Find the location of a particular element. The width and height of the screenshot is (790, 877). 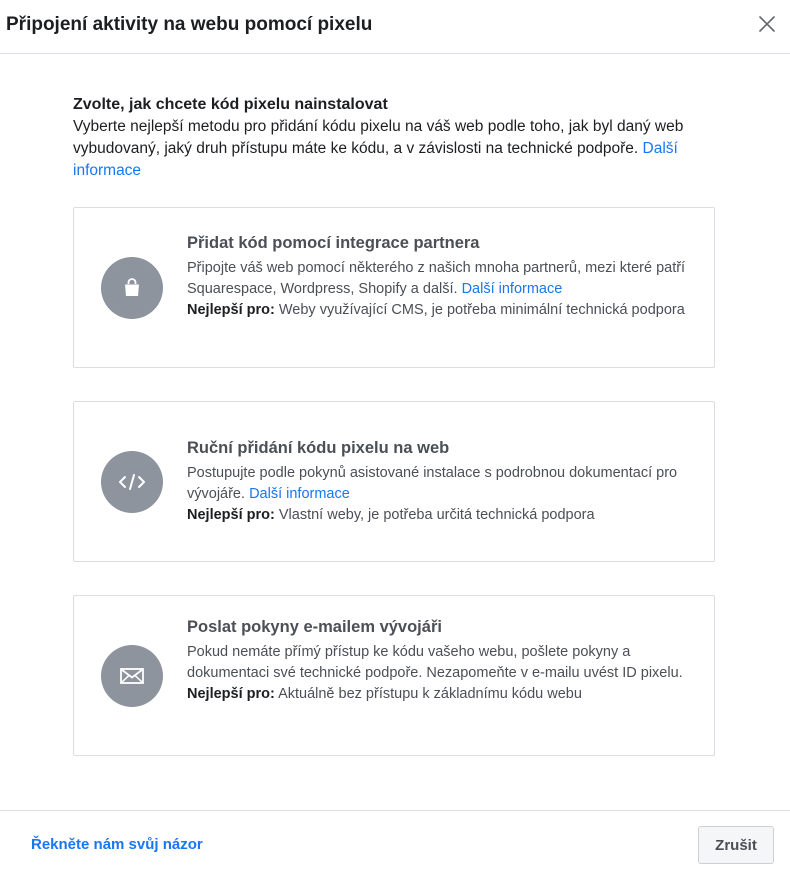

dialog-footer: Řekněte nám svůj názor Zrušit is located at coordinates (395, 843).